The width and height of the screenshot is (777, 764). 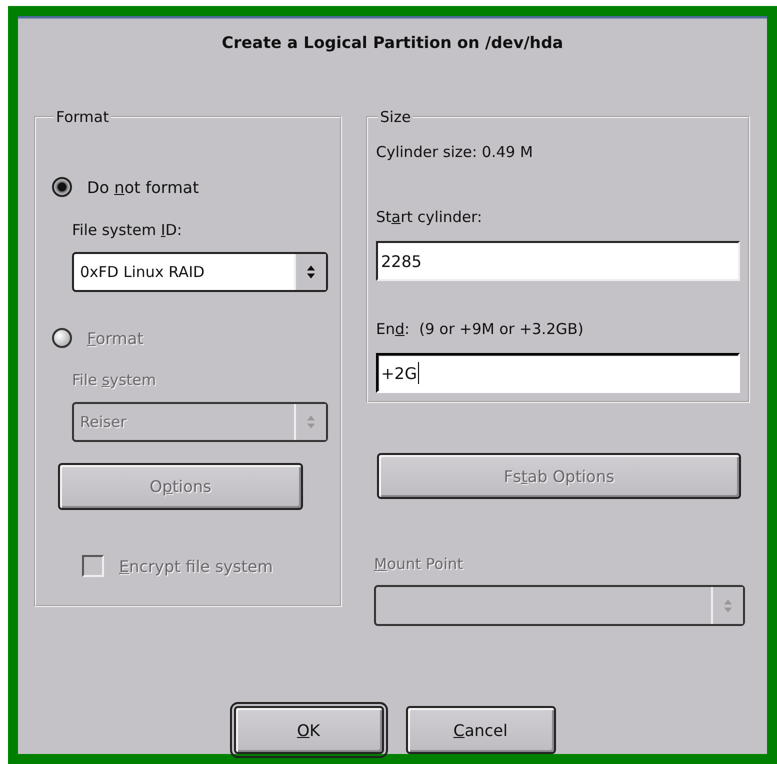 I want to click on group-label: Size, so click(x=395, y=117).